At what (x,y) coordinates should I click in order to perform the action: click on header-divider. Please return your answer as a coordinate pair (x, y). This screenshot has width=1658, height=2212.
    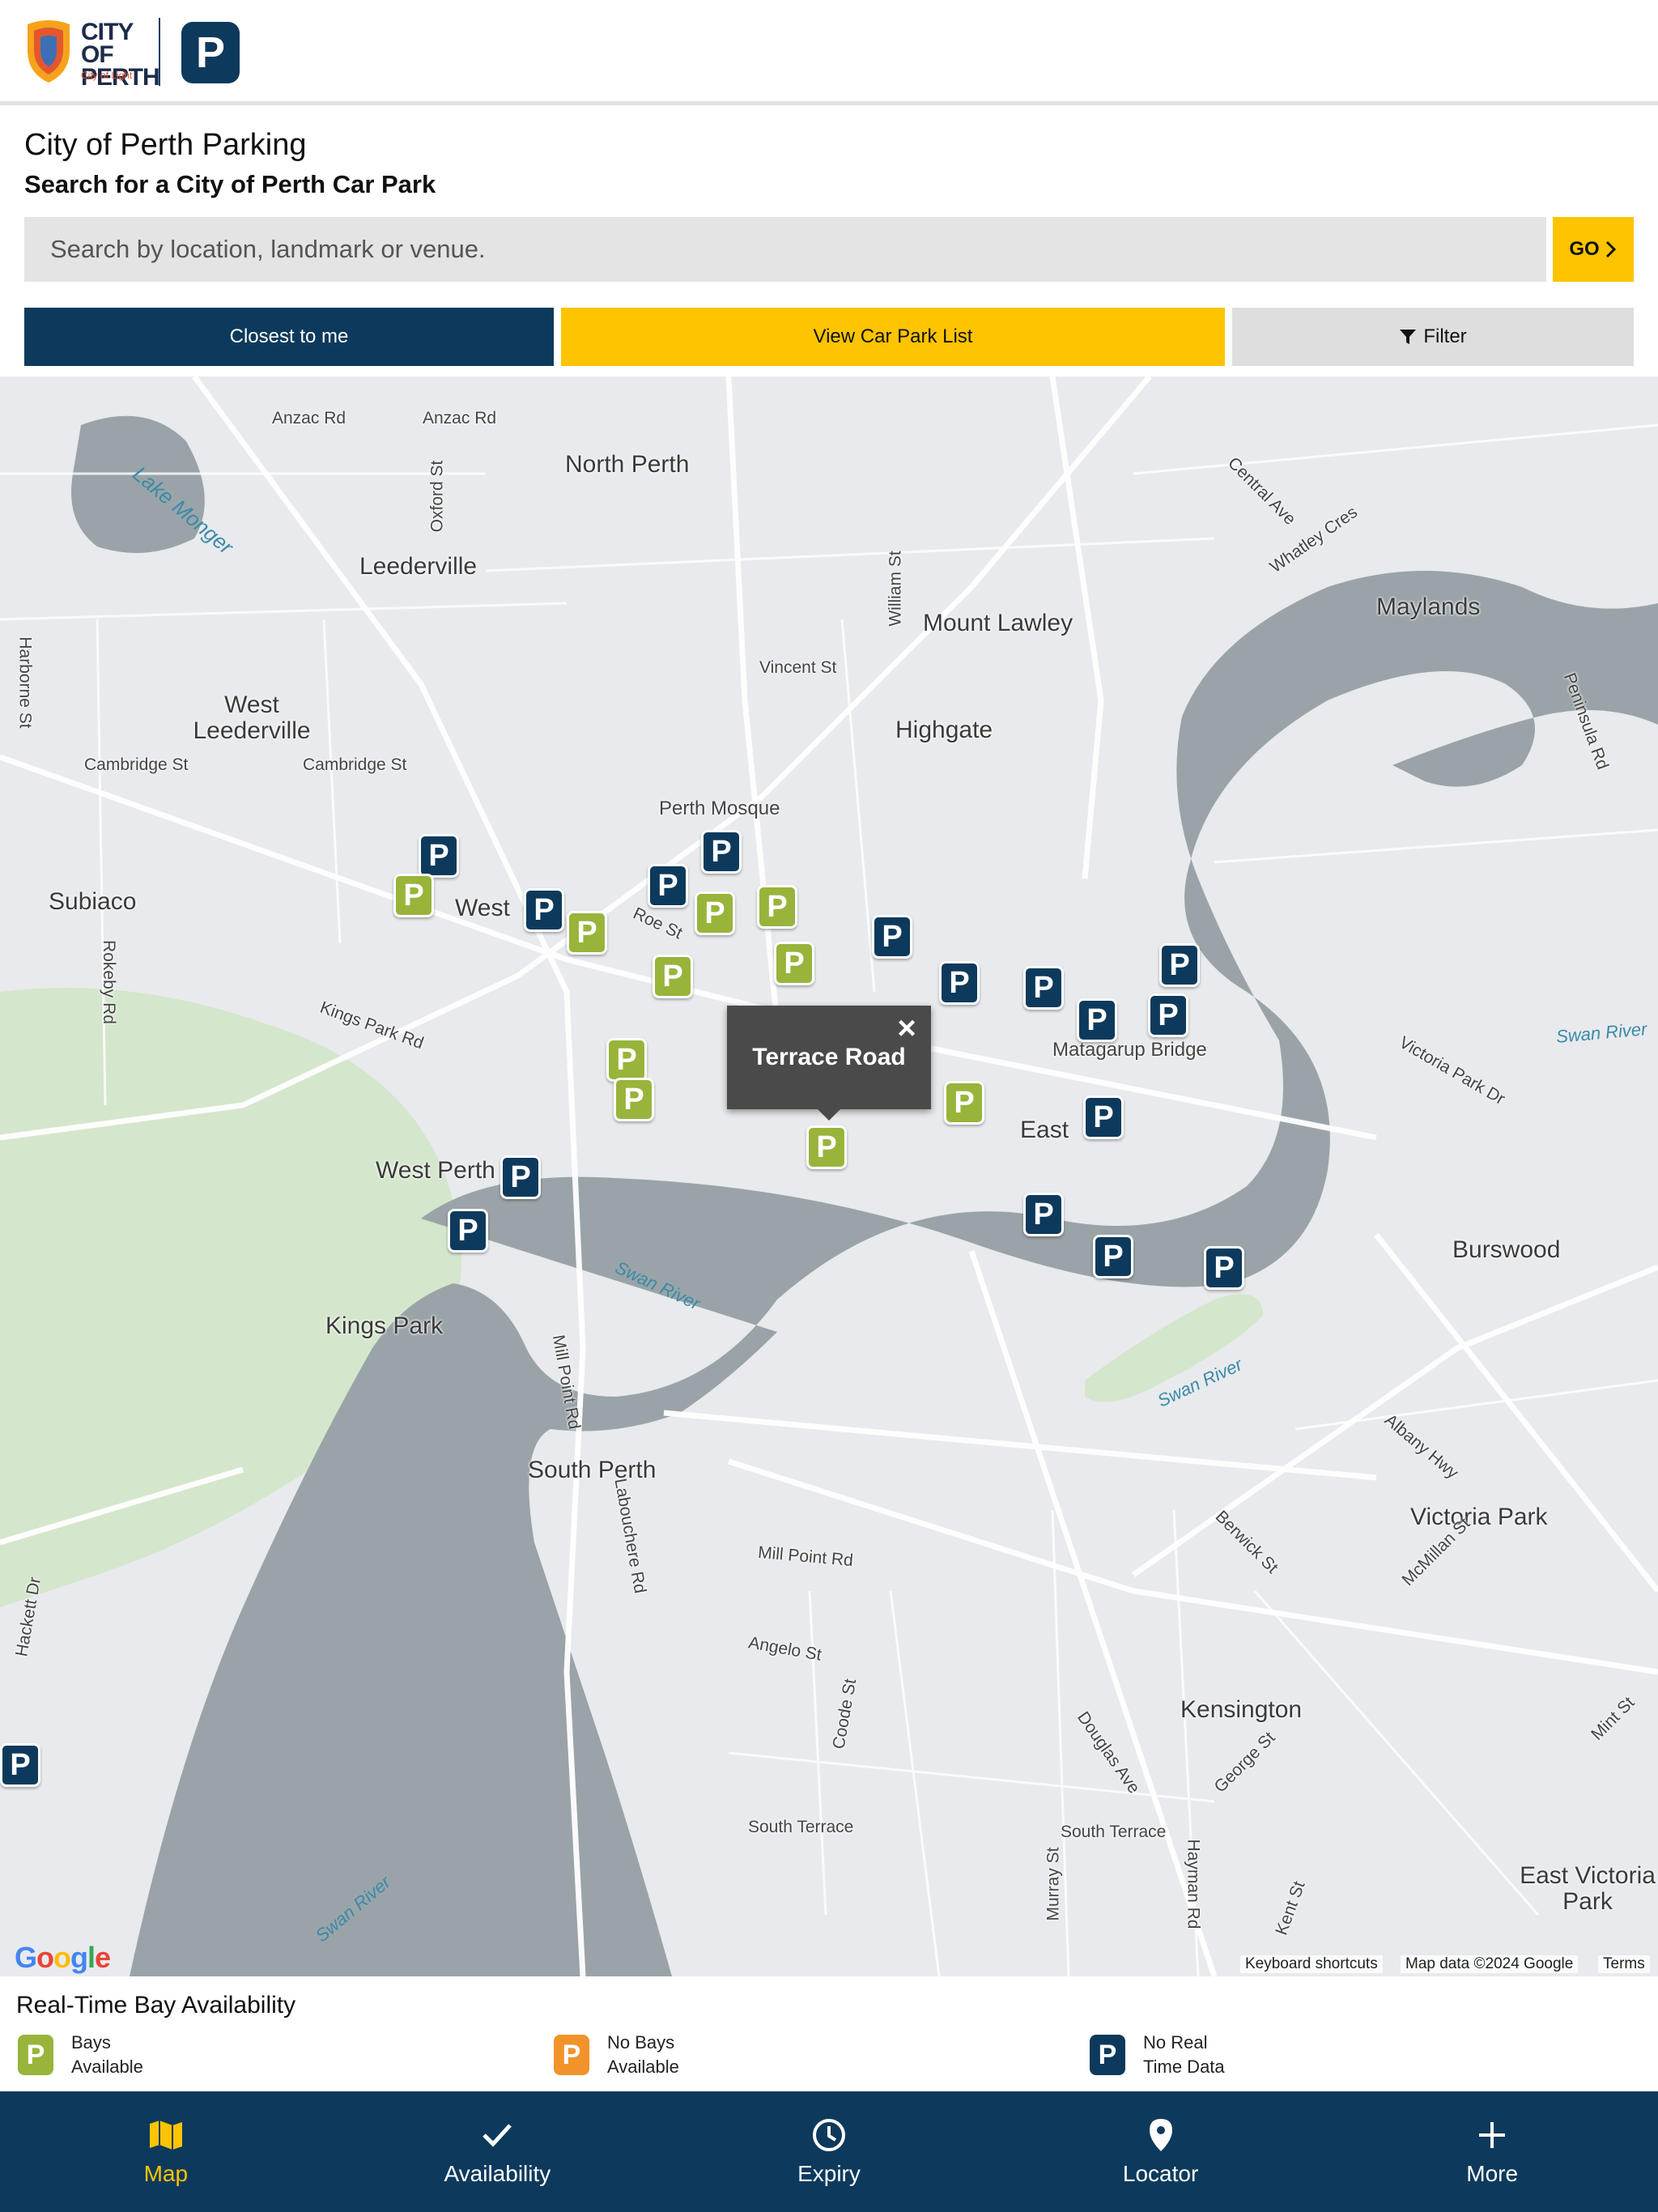
    Looking at the image, I should click on (159, 52).